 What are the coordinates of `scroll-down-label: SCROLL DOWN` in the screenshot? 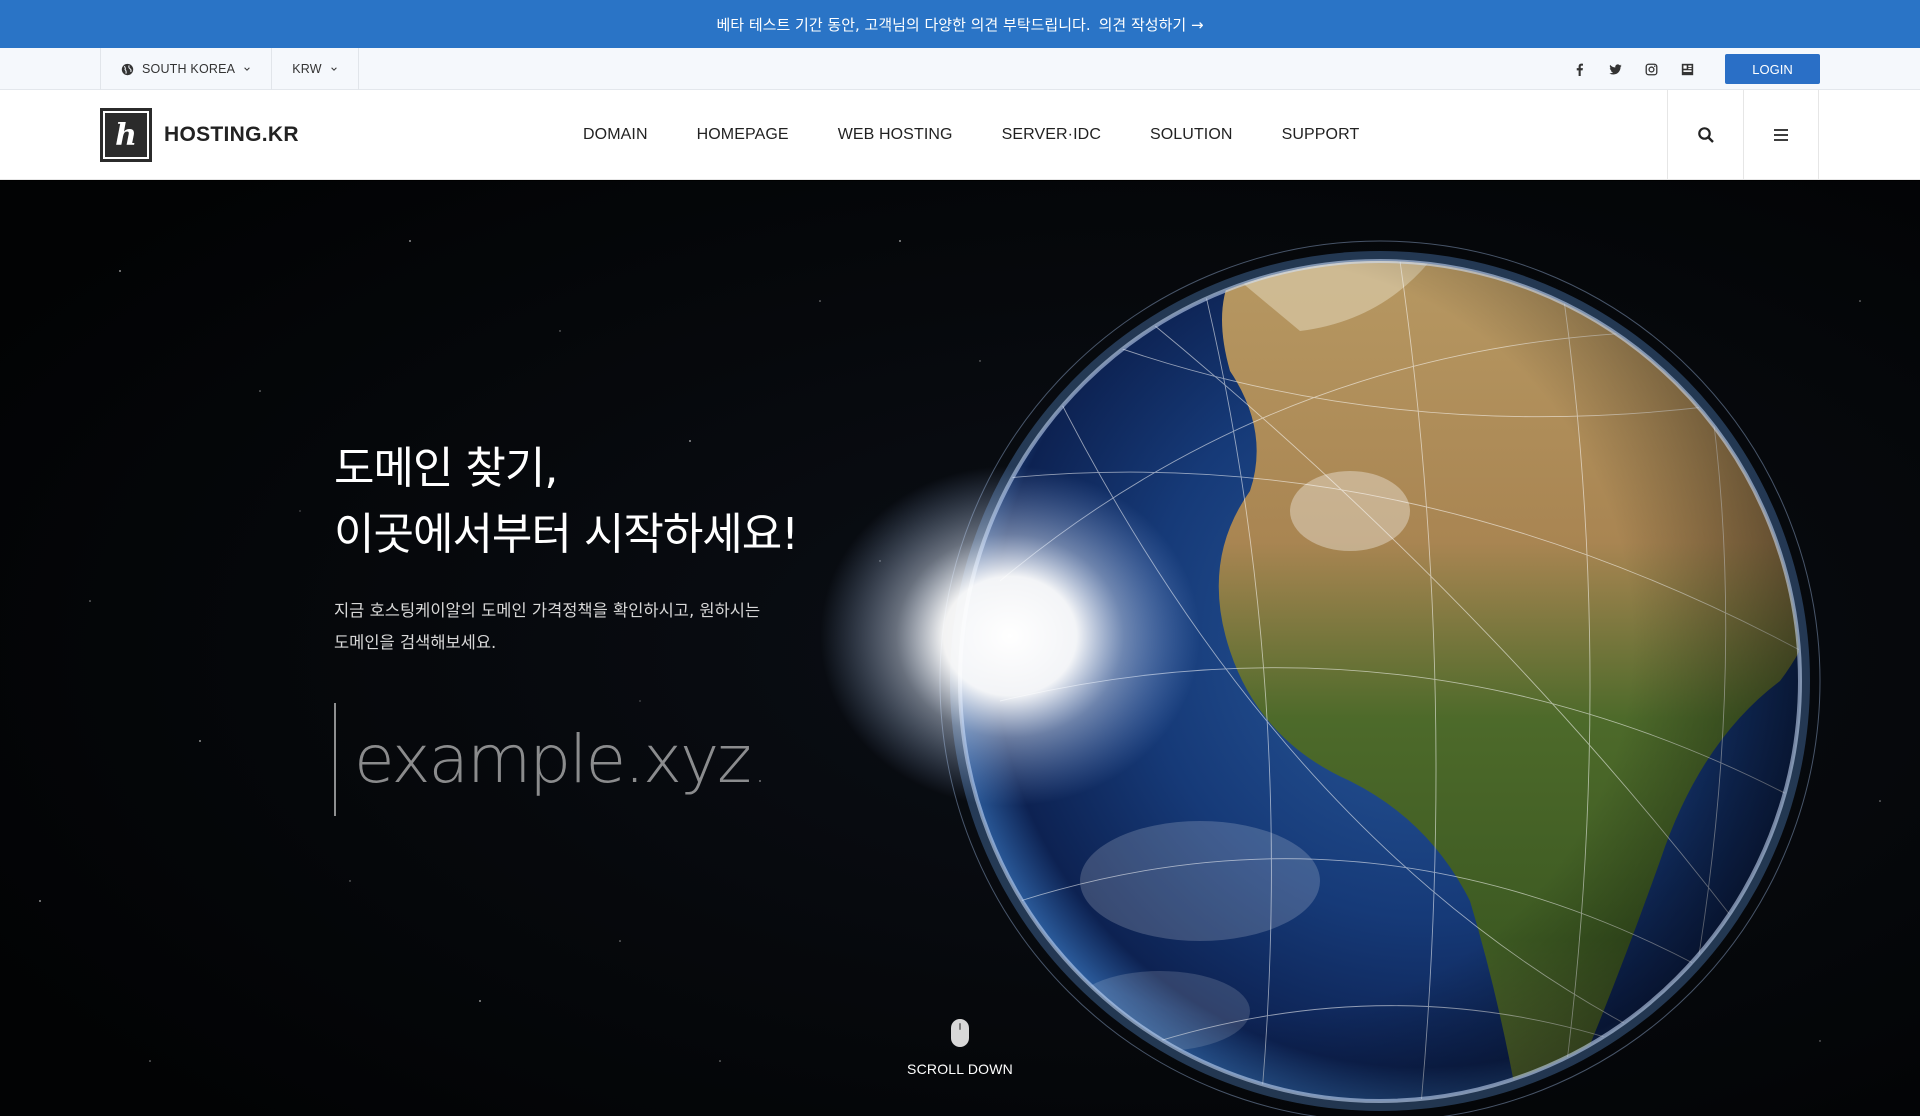 It's located at (960, 1069).